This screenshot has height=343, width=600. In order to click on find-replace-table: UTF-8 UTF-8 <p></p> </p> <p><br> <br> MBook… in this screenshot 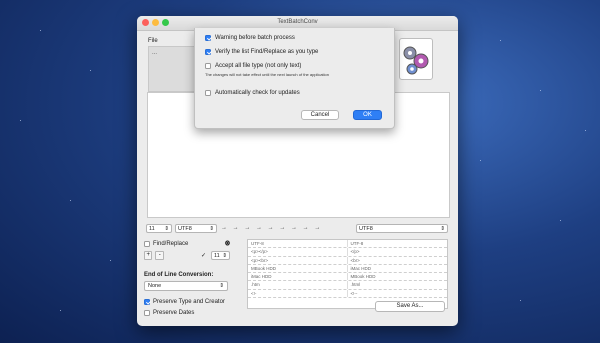, I will do `click(347, 274)`.